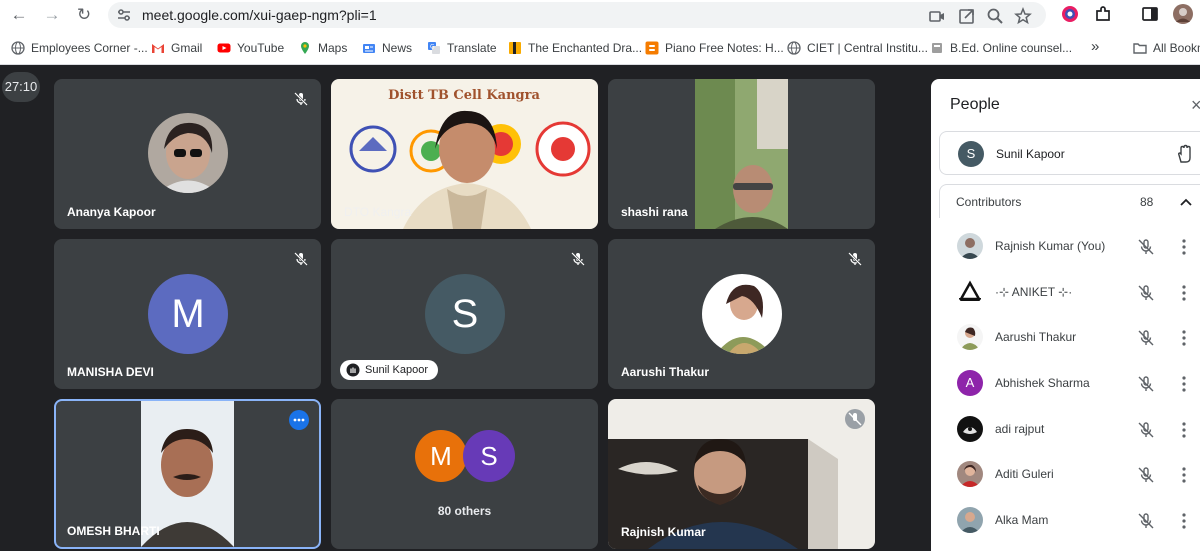  I want to click on camera-icon, so click(937, 16).